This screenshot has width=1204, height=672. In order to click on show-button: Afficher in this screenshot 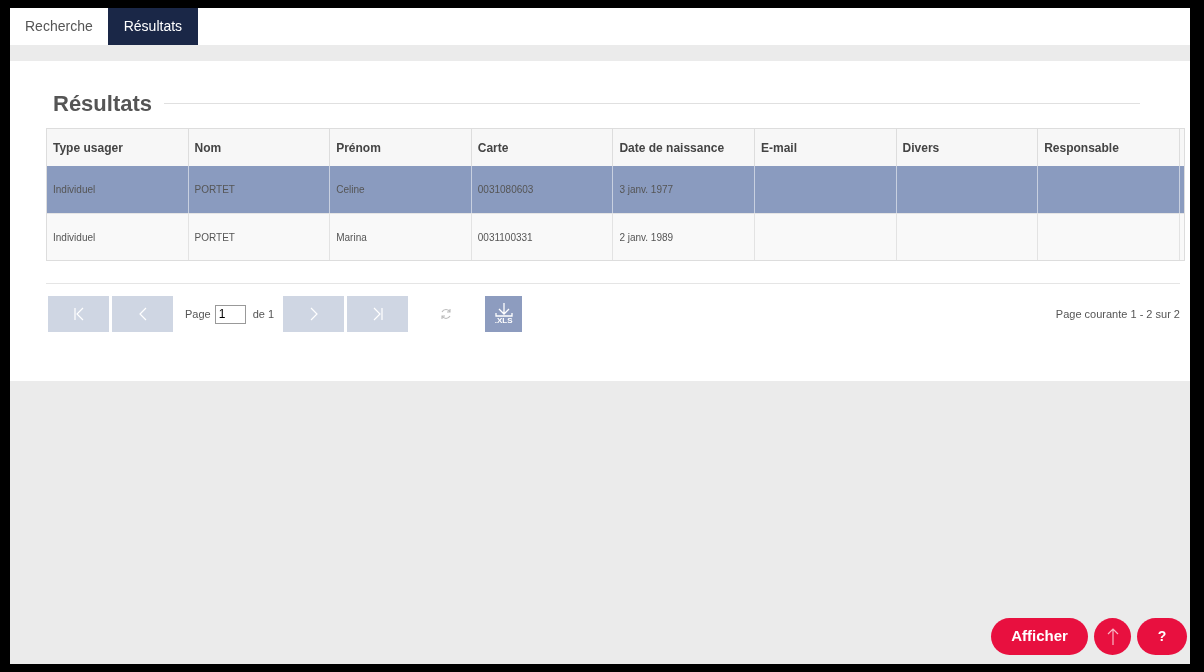, I will do `click(1039, 636)`.